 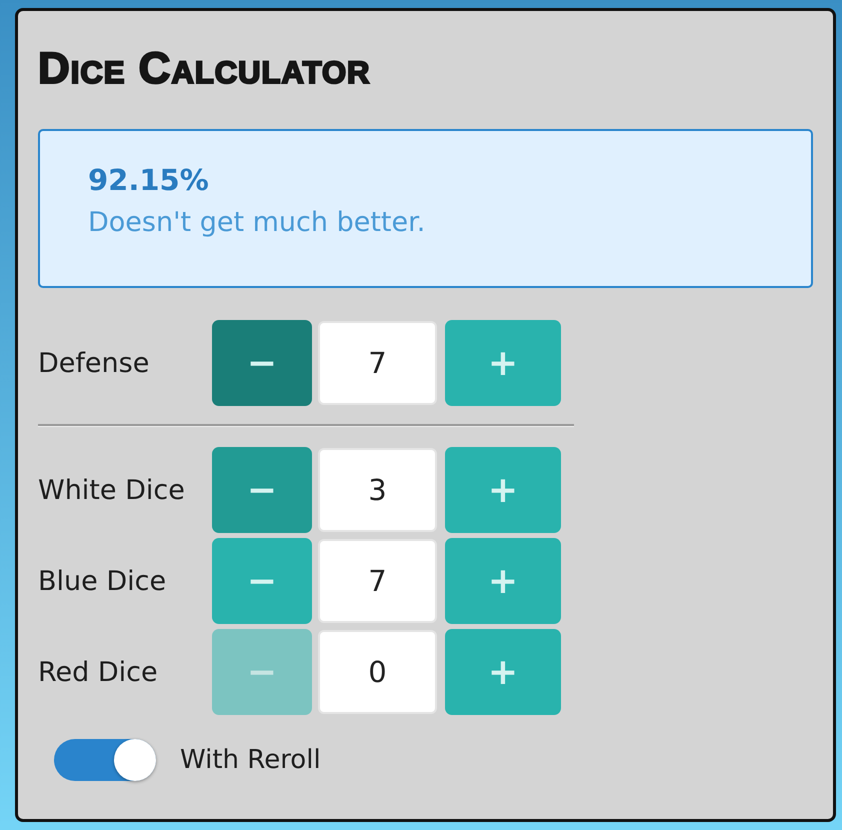 I want to click on panel-title: Dice Calculator, so click(x=204, y=69).